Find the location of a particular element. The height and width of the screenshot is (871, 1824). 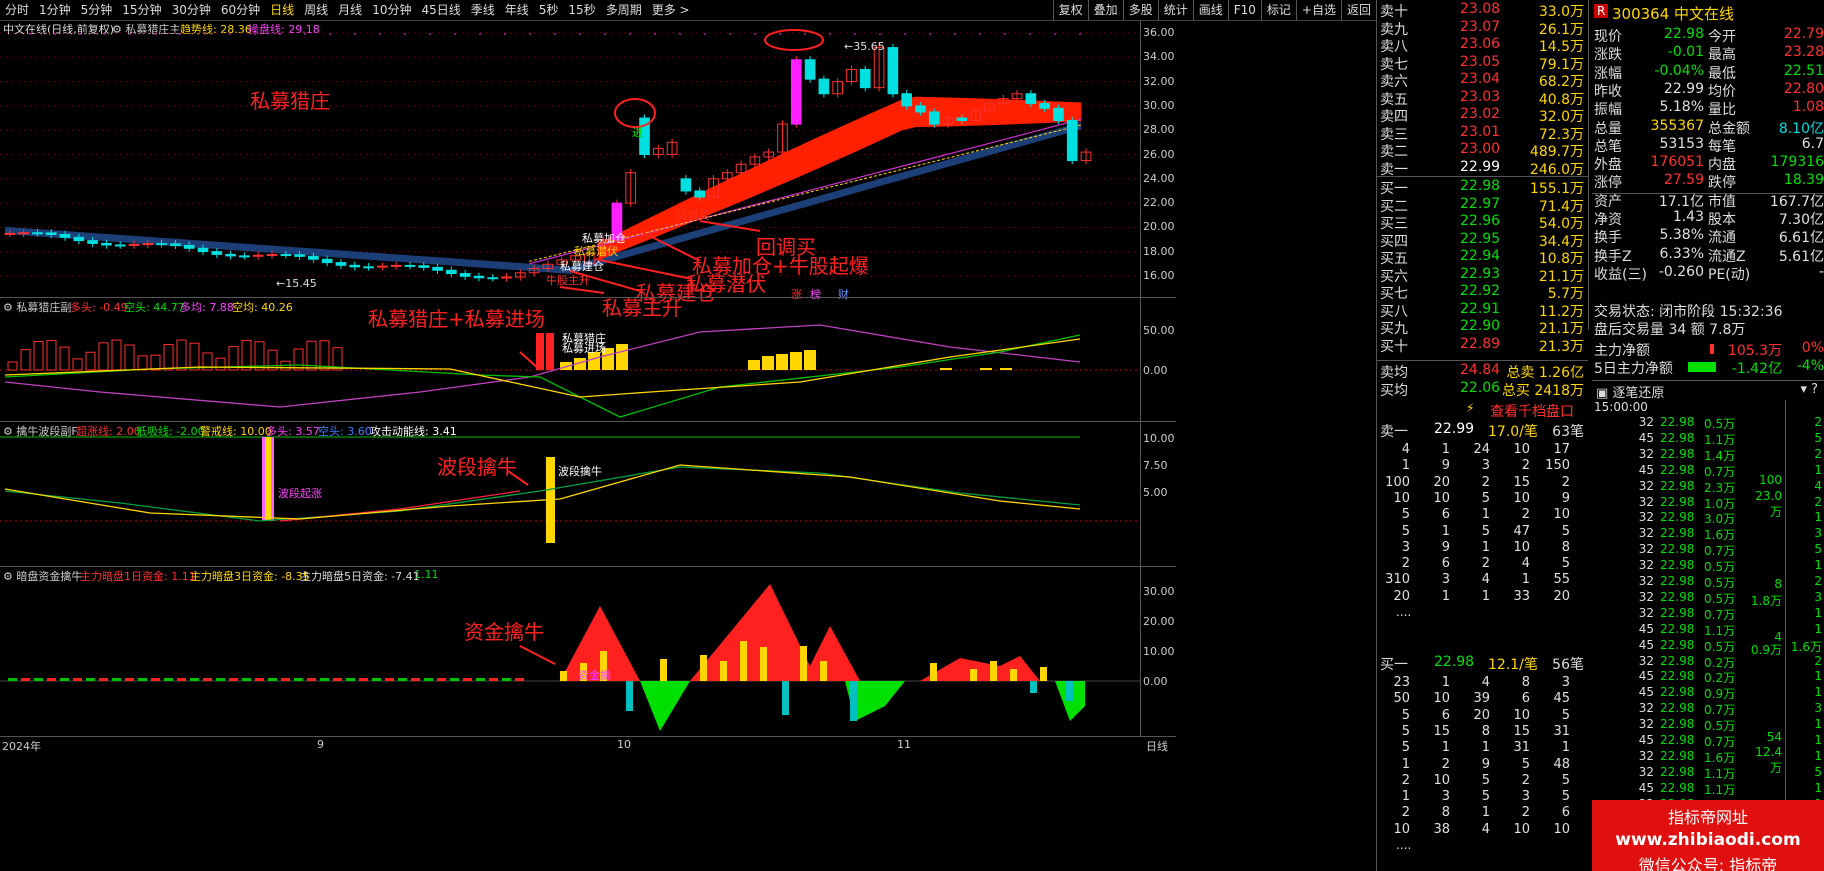

period-tab-16: 更多 > is located at coordinates (671, 10).